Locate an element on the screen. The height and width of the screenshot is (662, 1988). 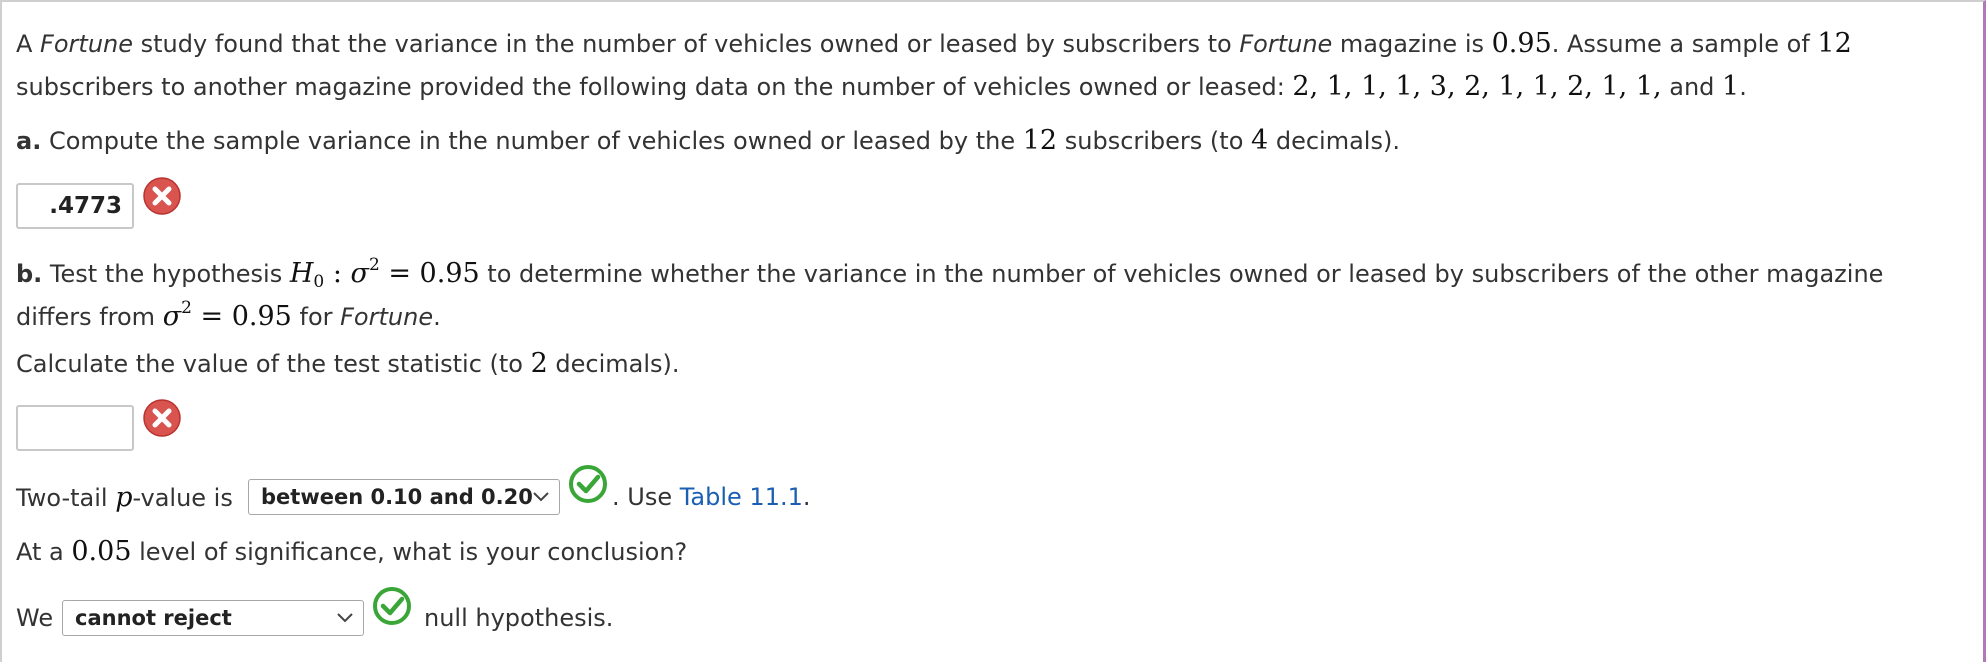
question-text: We is located at coordinates (35, 618).